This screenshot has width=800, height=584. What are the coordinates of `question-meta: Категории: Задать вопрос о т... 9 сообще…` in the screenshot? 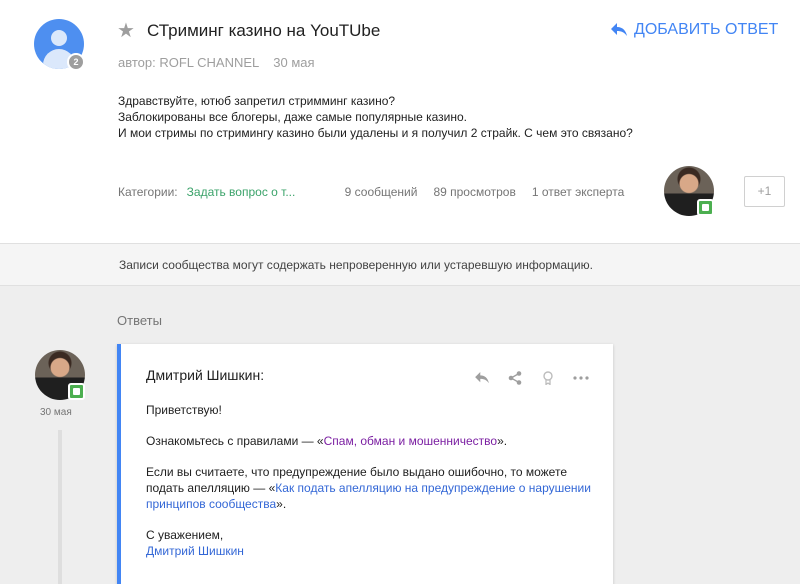 It's located at (371, 192).